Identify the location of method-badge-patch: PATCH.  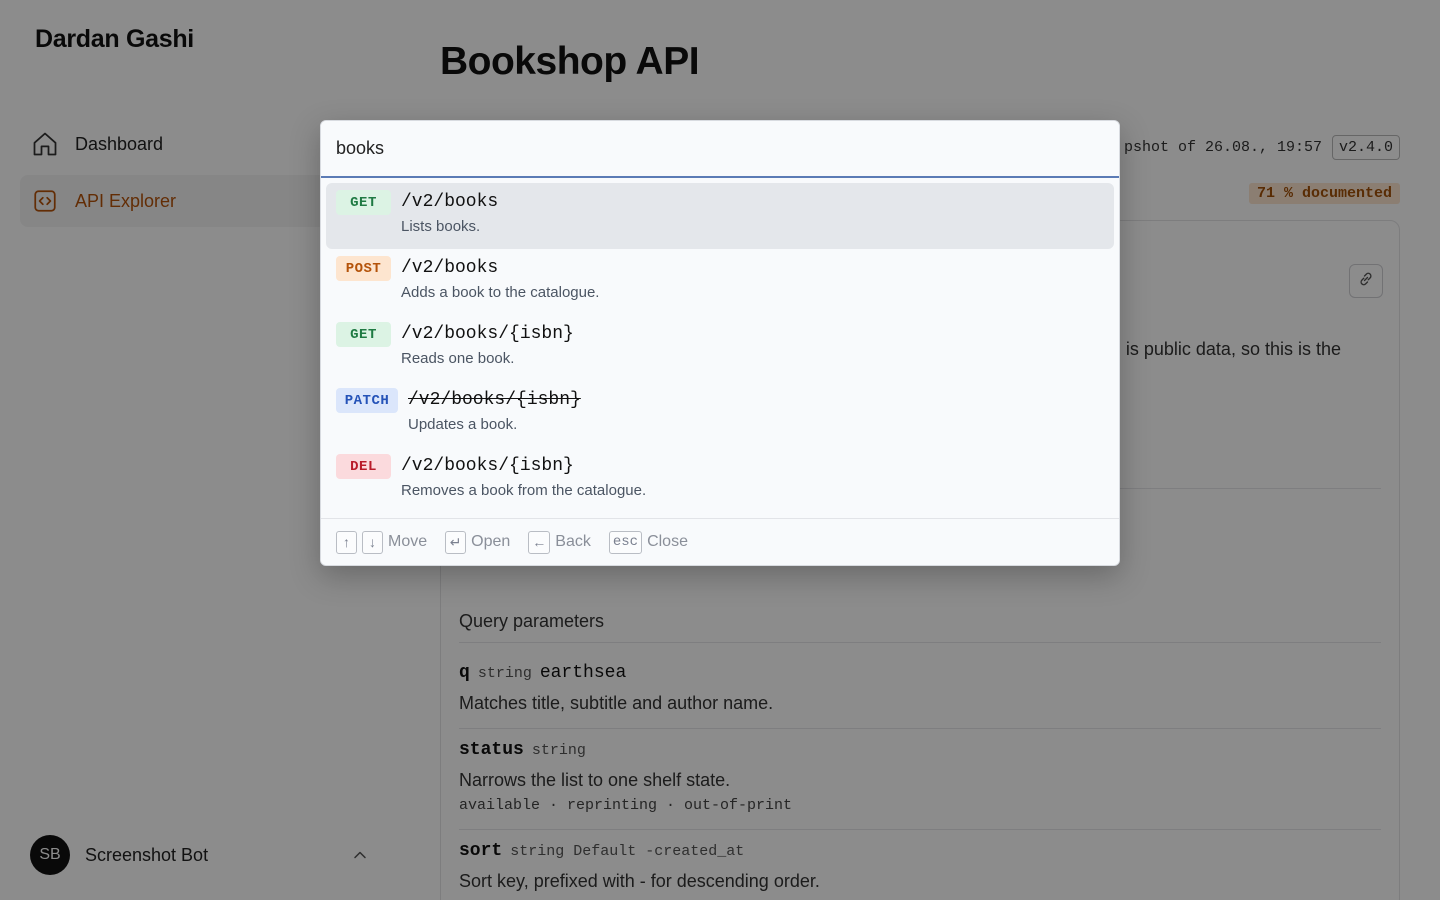
(367, 400).